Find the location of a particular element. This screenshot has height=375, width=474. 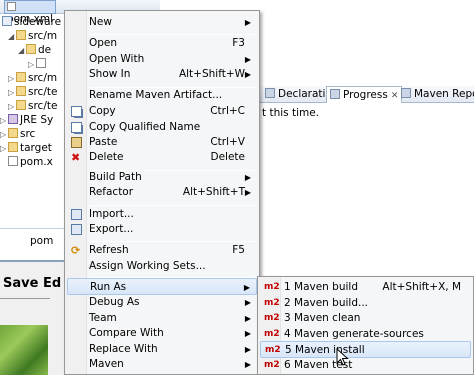

tree-item-label: src is located at coordinates (28, 134).